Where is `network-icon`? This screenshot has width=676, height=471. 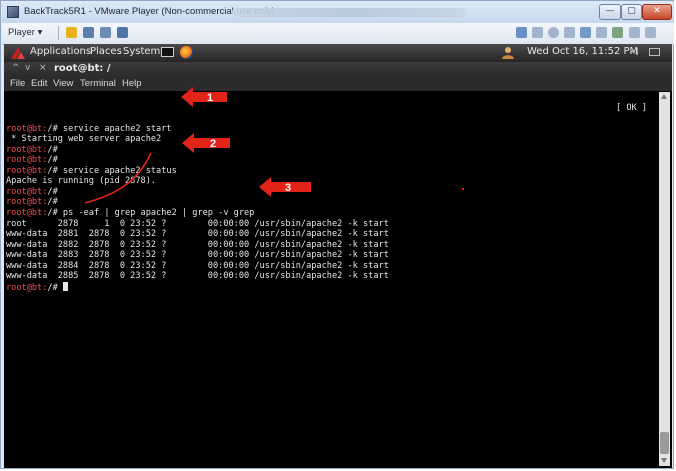 network-icon is located at coordinates (585, 32).